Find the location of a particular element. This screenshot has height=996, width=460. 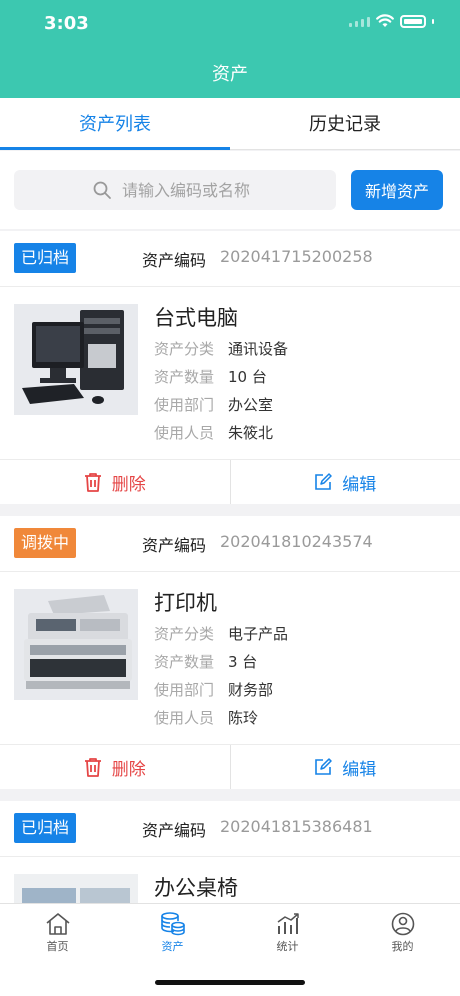

search-input is located at coordinates (222, 190).